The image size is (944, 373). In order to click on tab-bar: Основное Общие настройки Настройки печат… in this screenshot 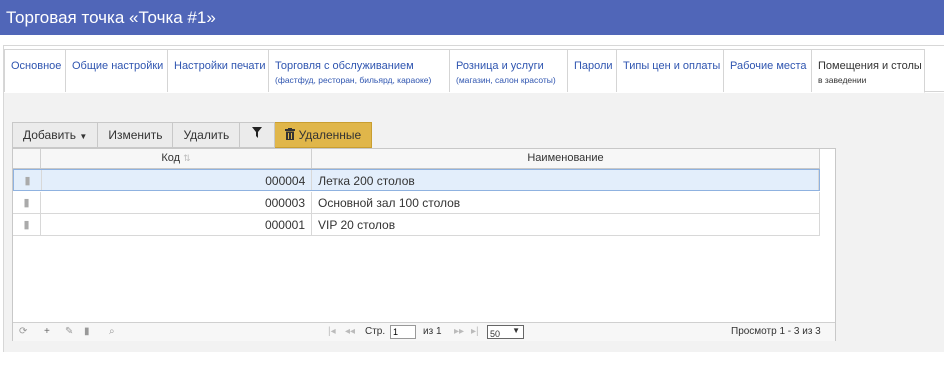, I will do `click(474, 71)`.